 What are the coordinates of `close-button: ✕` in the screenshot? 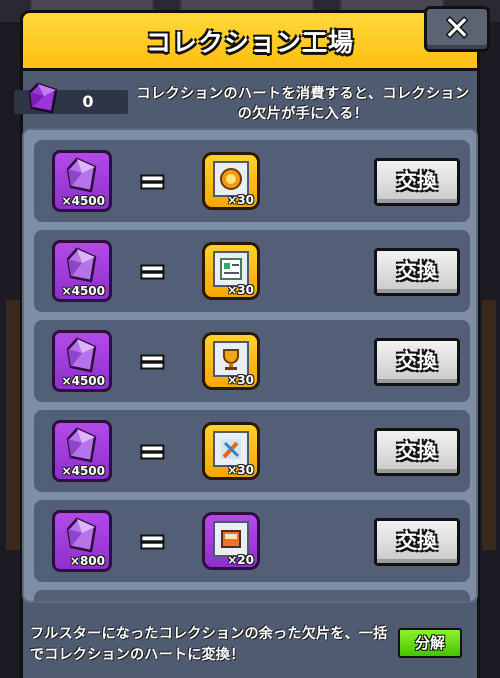 It's located at (457, 29).